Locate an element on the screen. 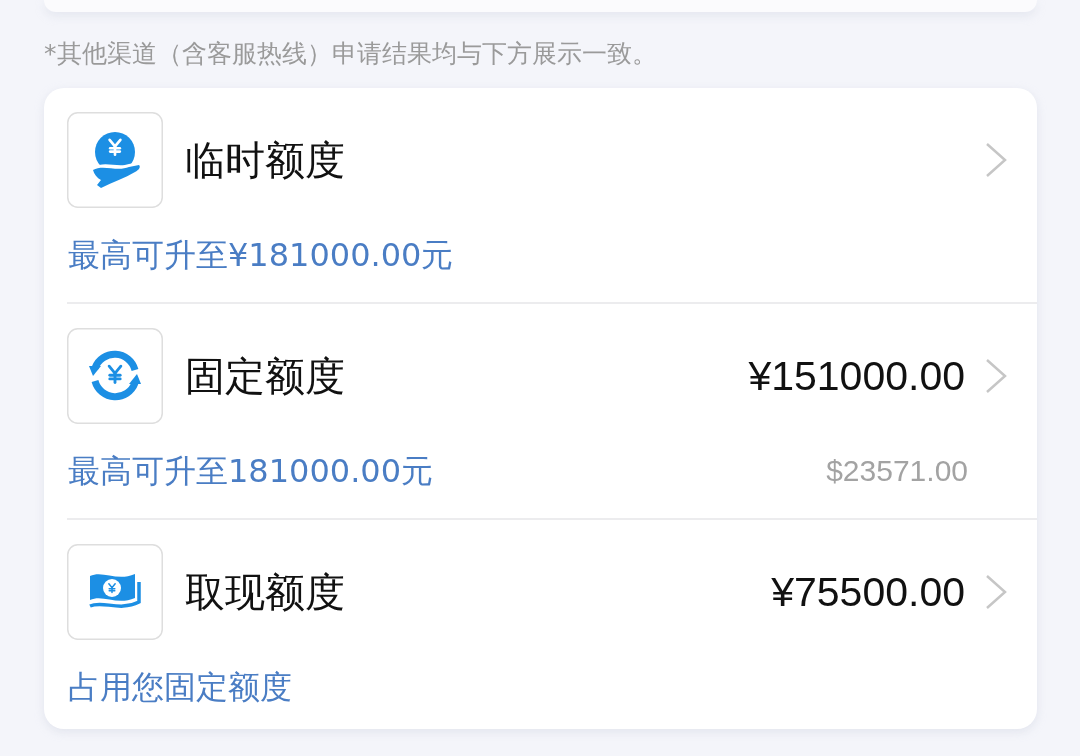 The height and width of the screenshot is (756, 1080). item-title: 临时额度 is located at coordinates (265, 160).